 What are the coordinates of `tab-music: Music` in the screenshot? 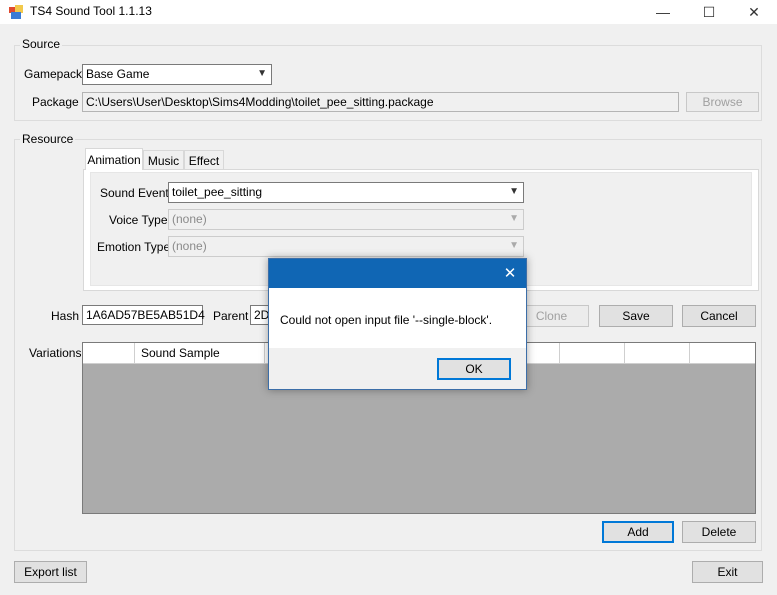 It's located at (163, 160).